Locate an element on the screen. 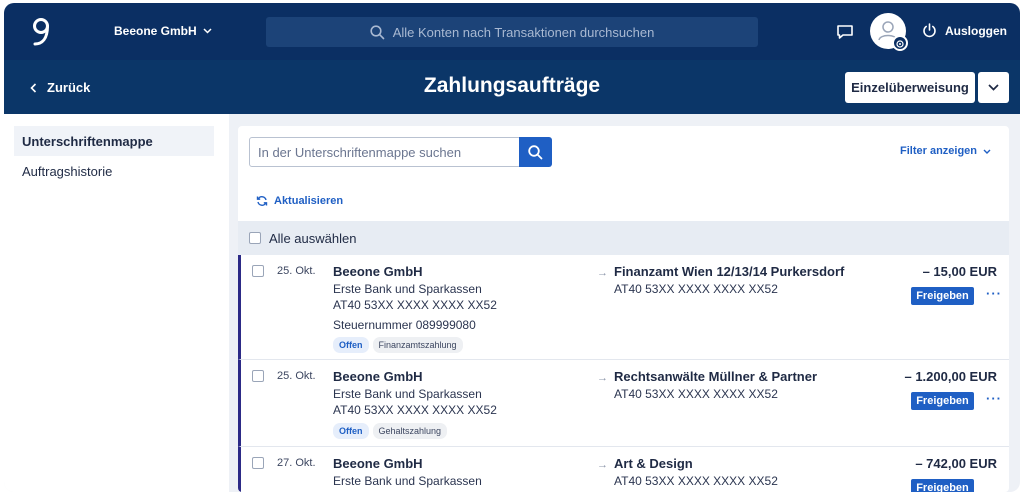  payment-date: 27. Okt. is located at coordinates (296, 463).